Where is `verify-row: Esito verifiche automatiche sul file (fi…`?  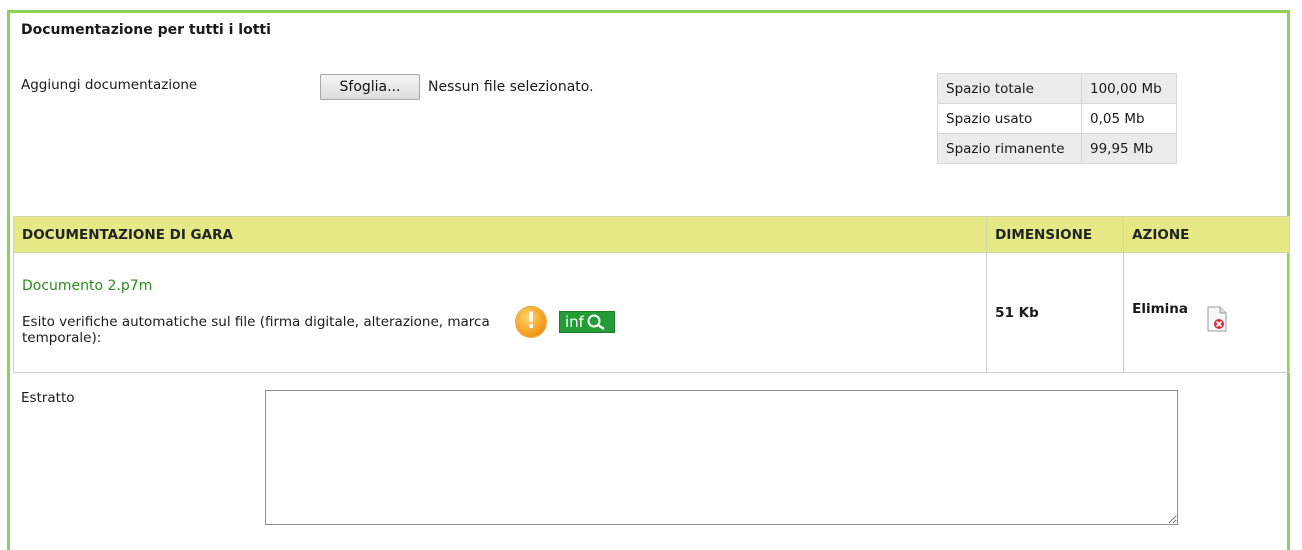
verify-row: Esito verifiche automatiche sul file (fi… is located at coordinates (500, 326).